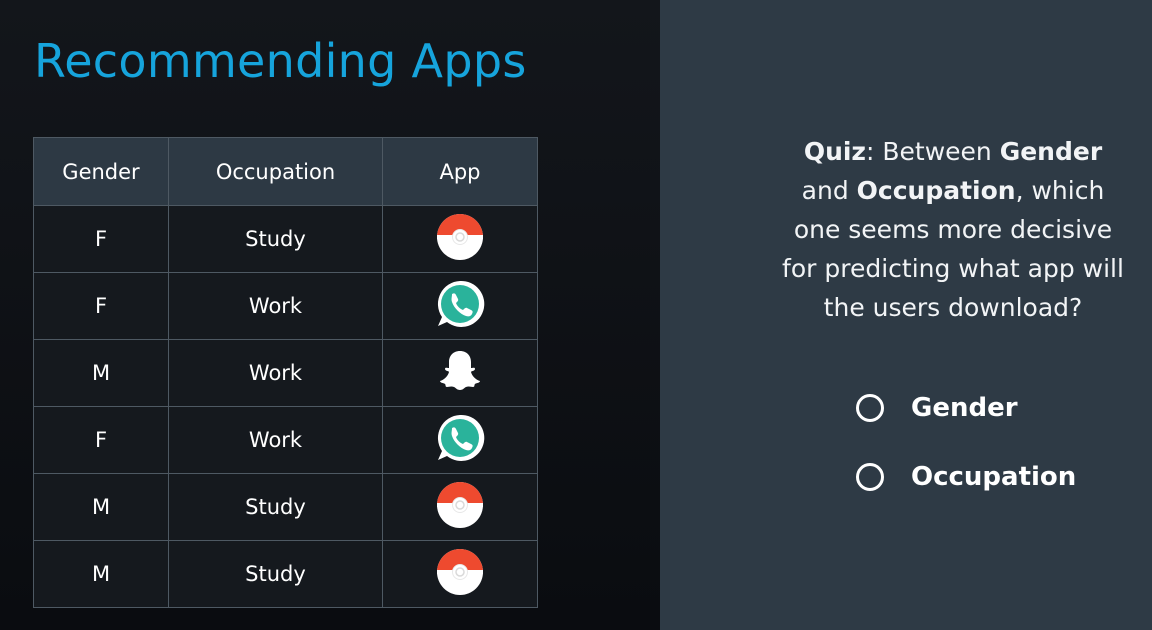 This screenshot has width=1152, height=630. I want to click on option-gender: Gender, so click(937, 408).